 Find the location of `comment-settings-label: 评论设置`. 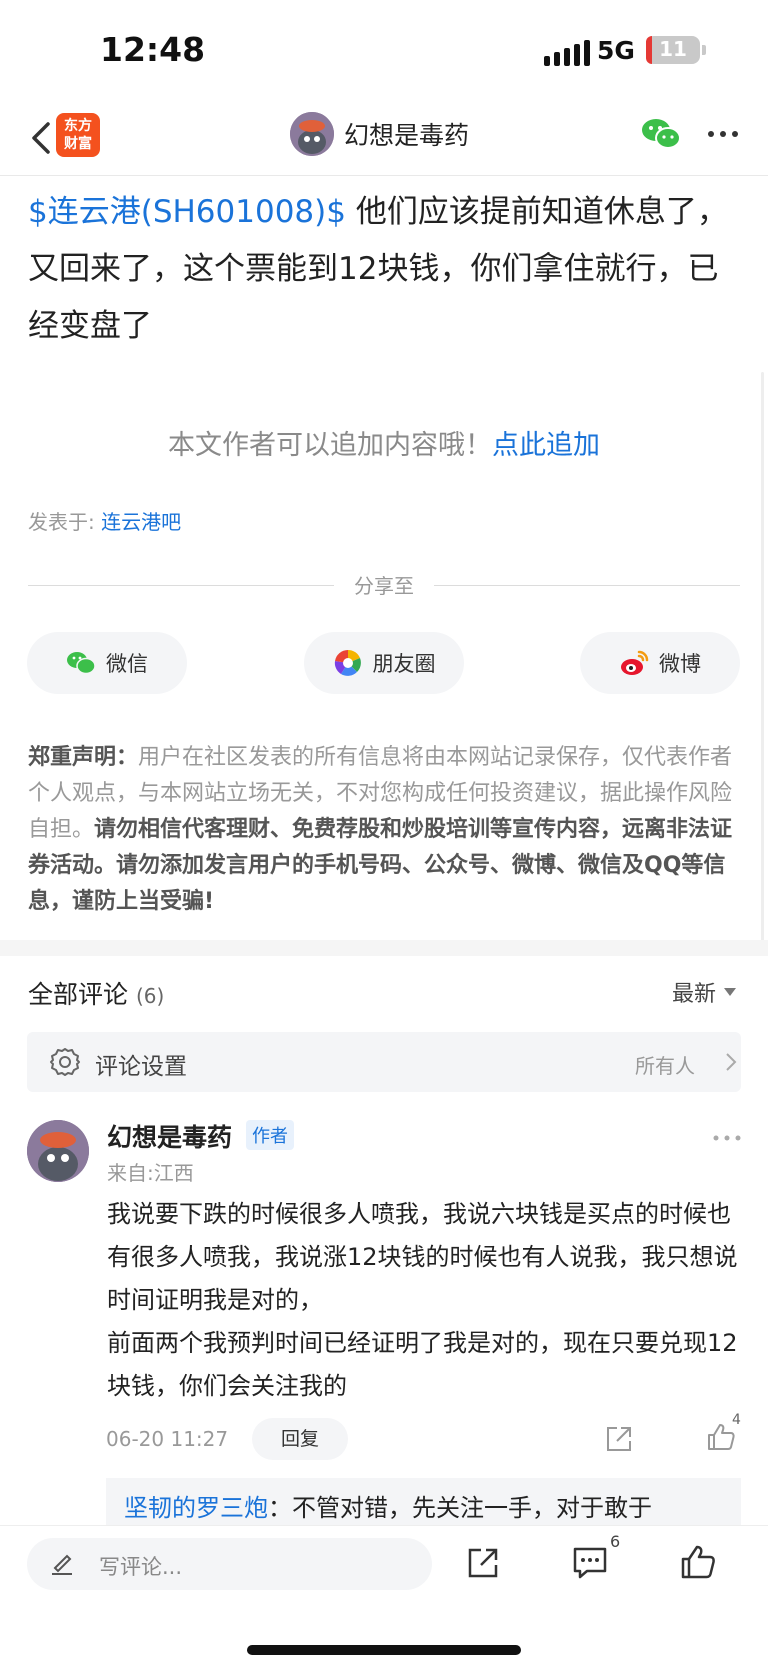

comment-settings-label: 评论设置 is located at coordinates (141, 1067).